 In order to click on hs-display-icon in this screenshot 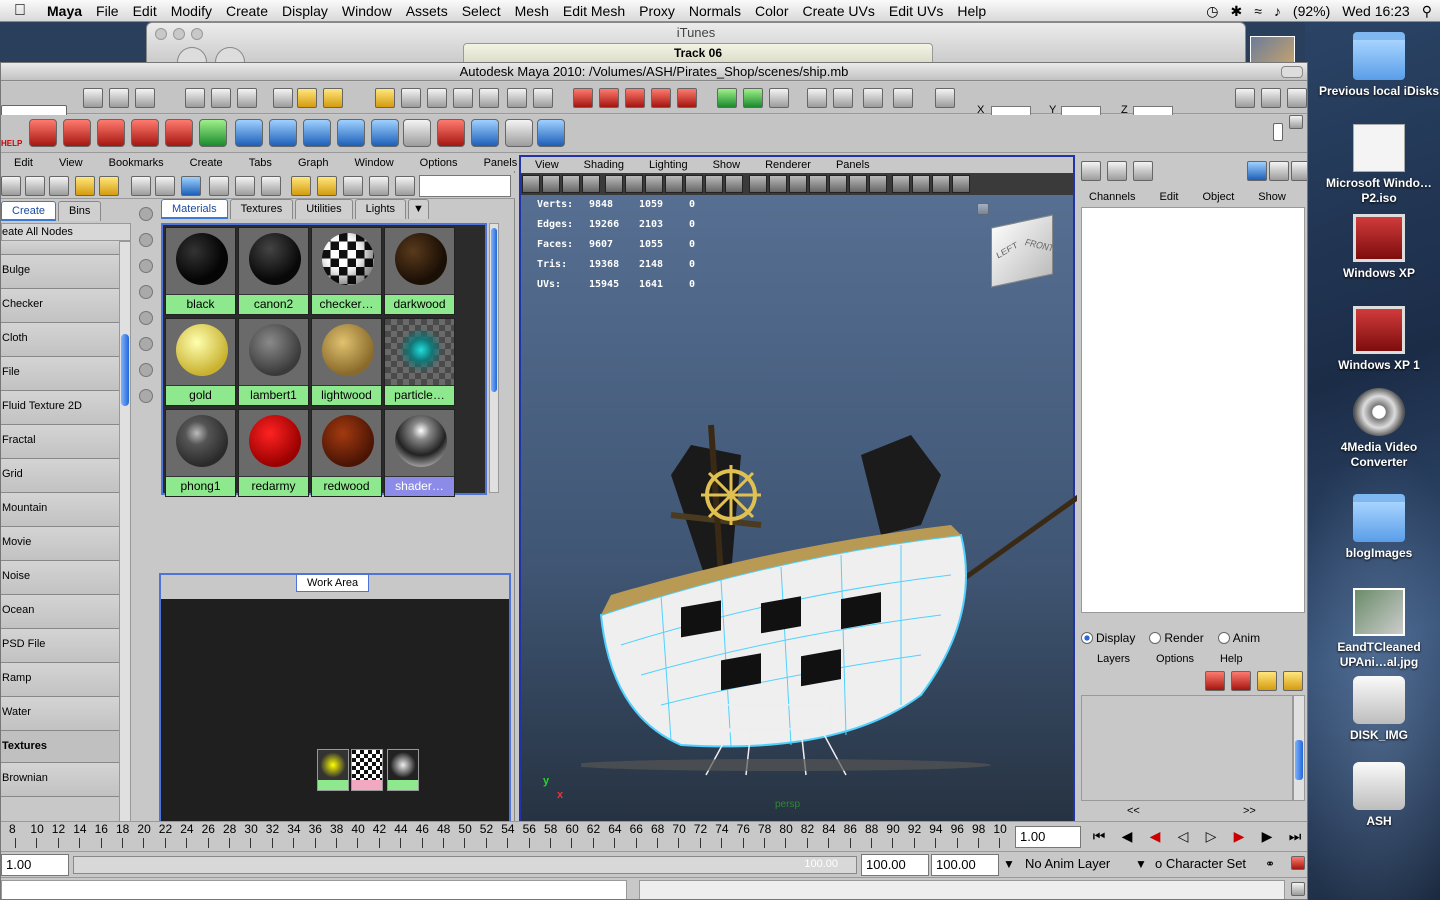, I will do `click(405, 186)`.